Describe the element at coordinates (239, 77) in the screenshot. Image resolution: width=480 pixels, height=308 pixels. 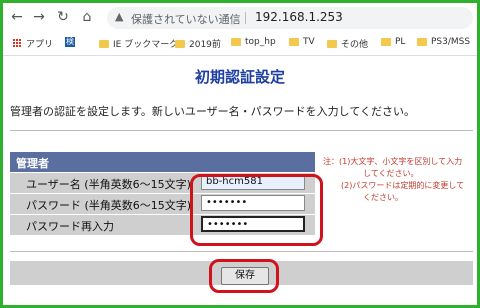
I see `page-title: 初期認証設定` at that location.